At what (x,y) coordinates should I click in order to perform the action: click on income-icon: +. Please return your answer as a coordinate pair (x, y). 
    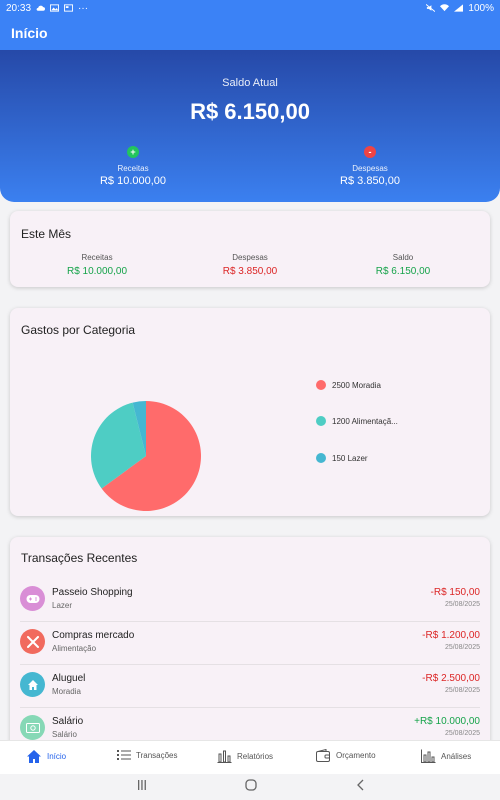
    Looking at the image, I should click on (133, 152).